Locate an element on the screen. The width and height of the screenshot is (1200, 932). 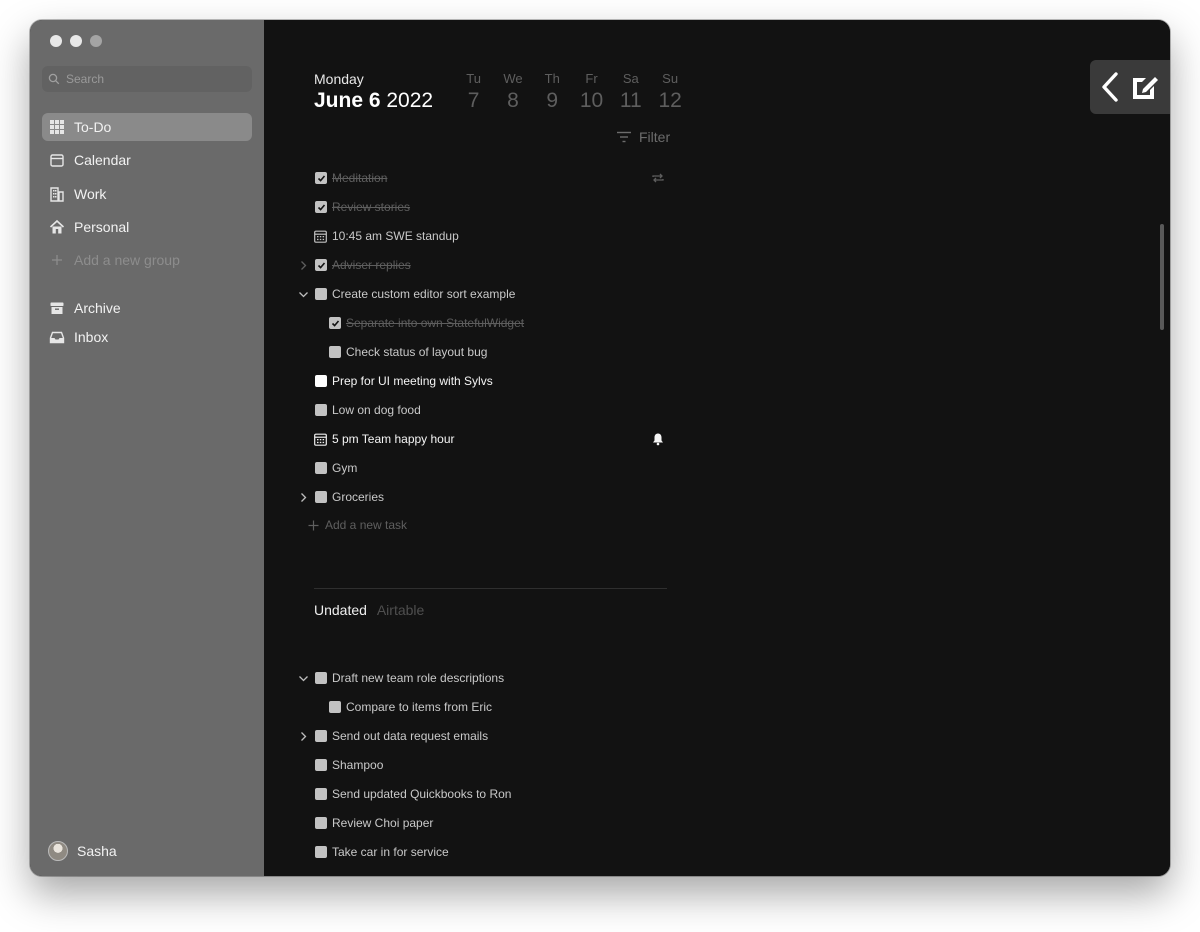
week-day: Su 12 is located at coordinates (669, 92).